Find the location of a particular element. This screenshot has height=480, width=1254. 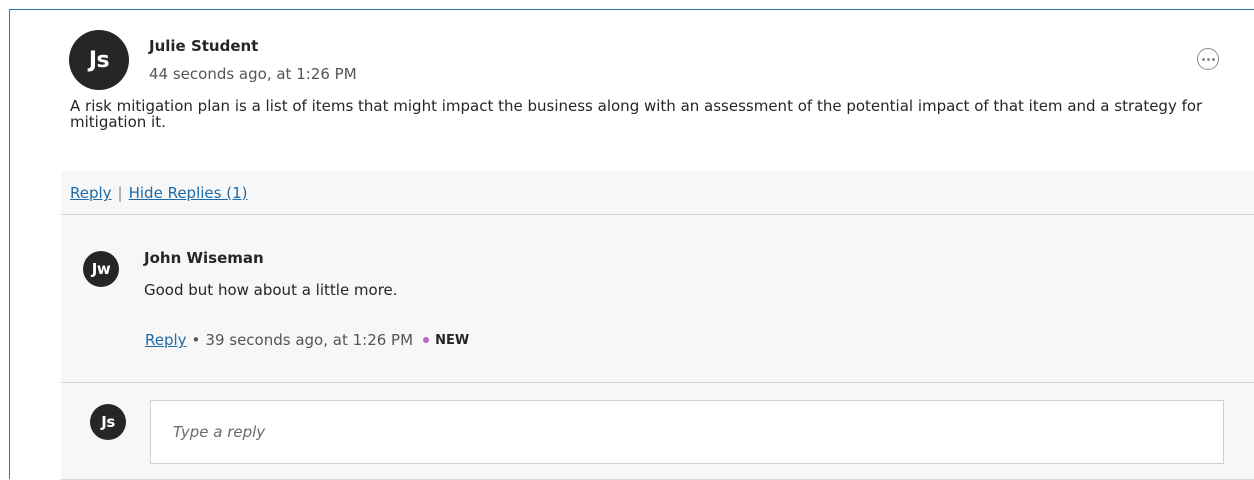

new-indicator-dot is located at coordinates (426, 340).